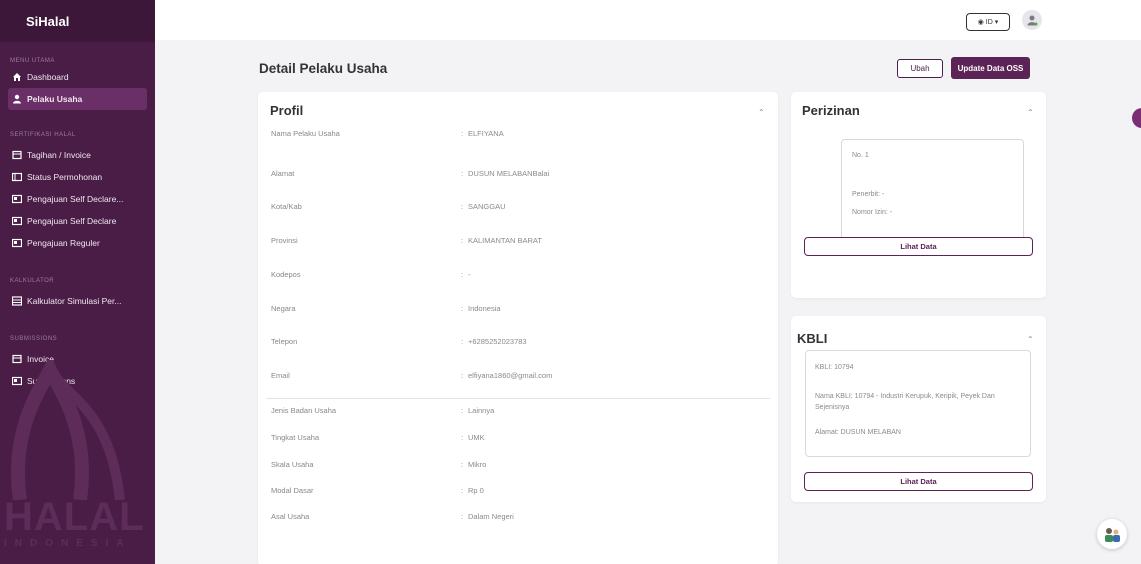 This screenshot has width=1141, height=564. What do you see at coordinates (518, 276) in the screenshot?
I see `profil-row: Kodepos: -` at bounding box center [518, 276].